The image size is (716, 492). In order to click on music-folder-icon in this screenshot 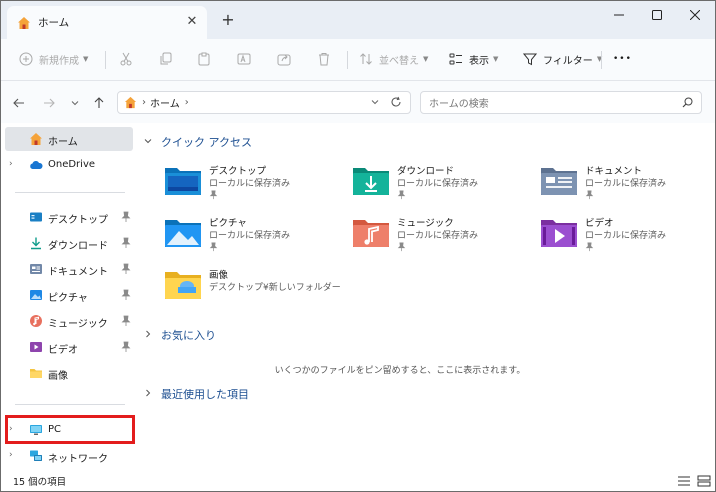, I will do `click(371, 233)`.